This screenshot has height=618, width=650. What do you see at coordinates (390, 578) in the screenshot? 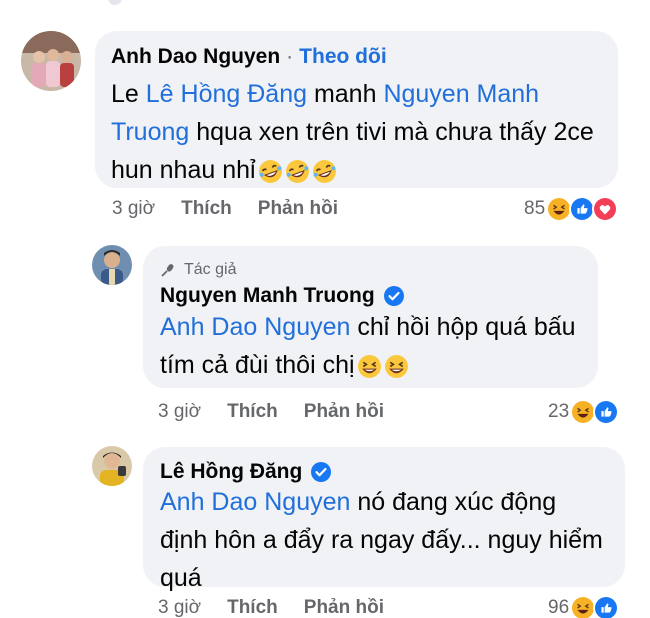
I see `comment-line: quá` at bounding box center [390, 578].